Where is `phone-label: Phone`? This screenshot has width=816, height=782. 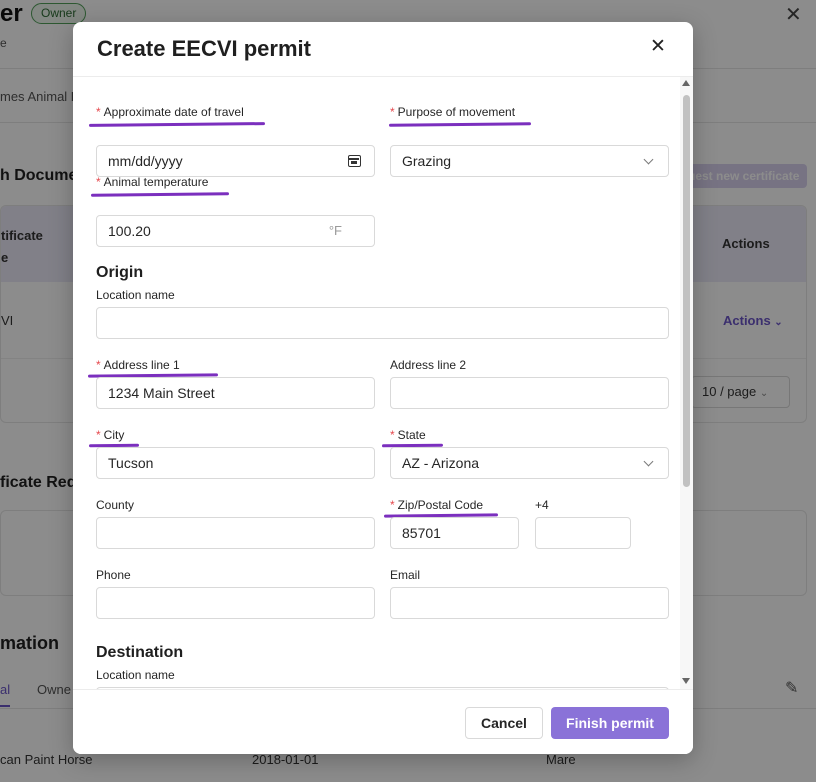
phone-label: Phone is located at coordinates (113, 575).